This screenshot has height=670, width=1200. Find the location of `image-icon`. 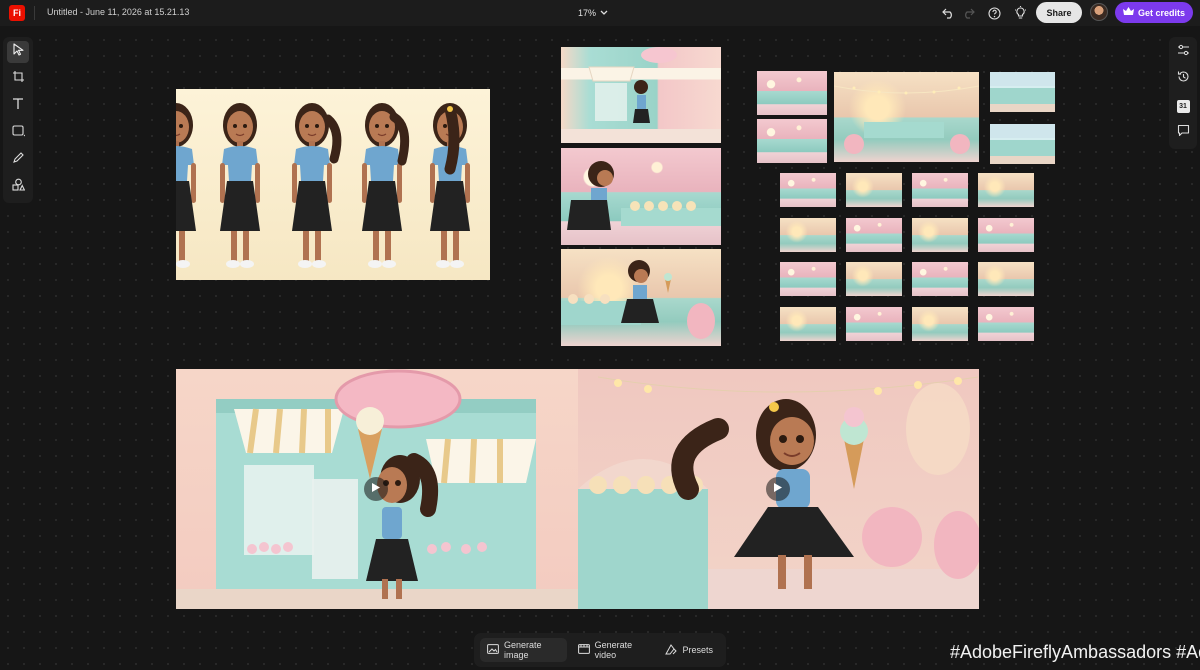

image-icon is located at coordinates (493, 650).